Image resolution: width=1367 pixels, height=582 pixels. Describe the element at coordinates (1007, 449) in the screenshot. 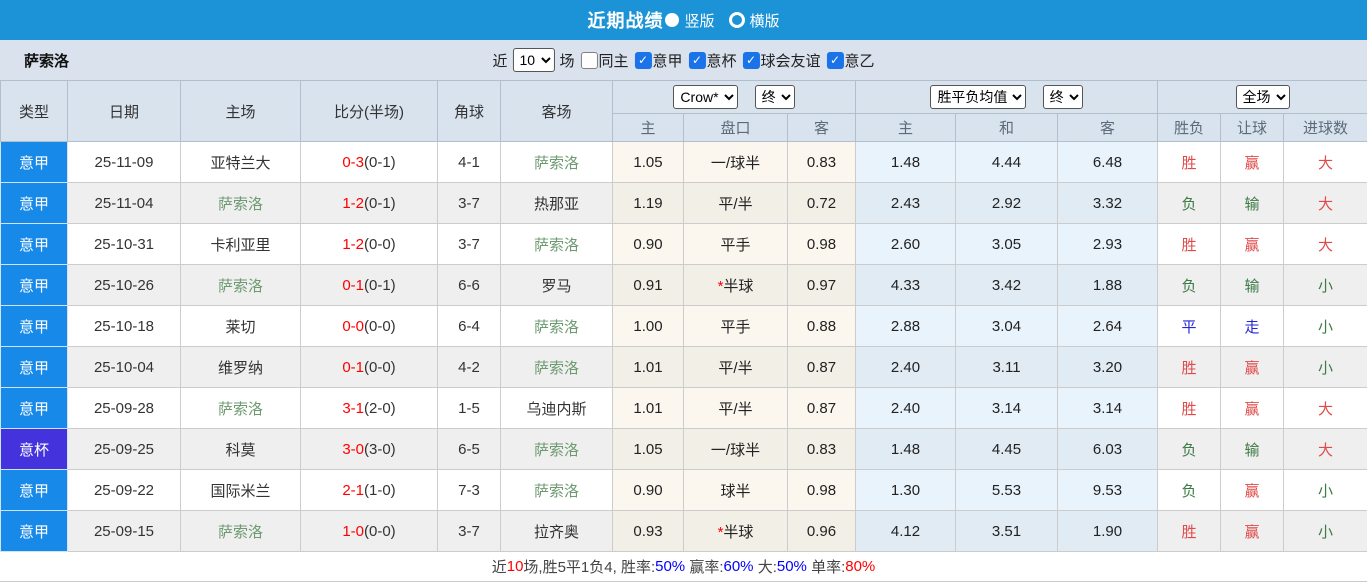

I see `avg-draw-cell: 4.45` at that location.